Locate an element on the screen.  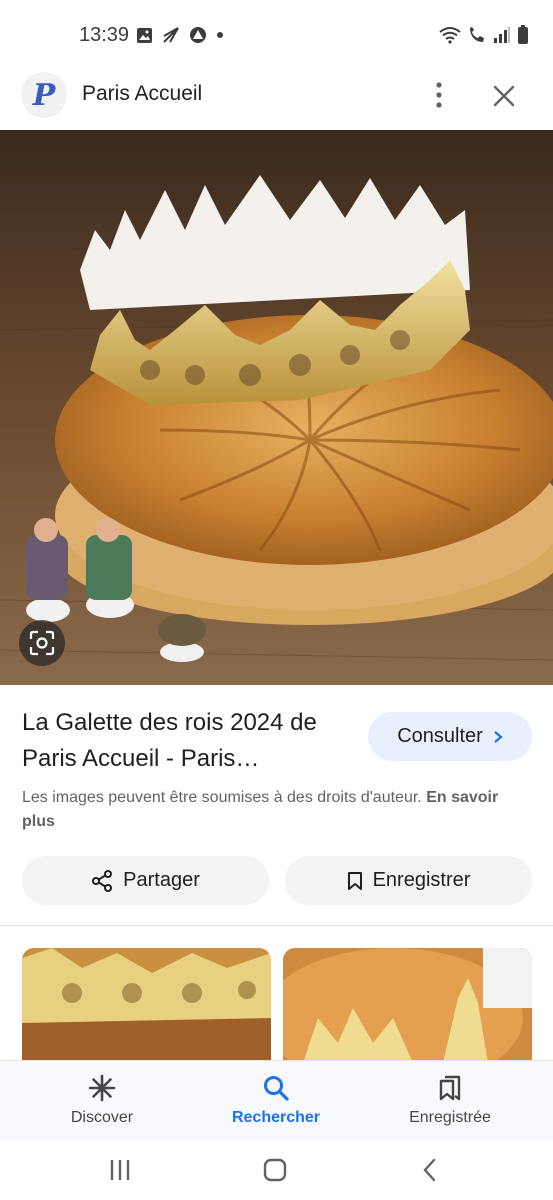
more-vert-icon is located at coordinates (439, 95).